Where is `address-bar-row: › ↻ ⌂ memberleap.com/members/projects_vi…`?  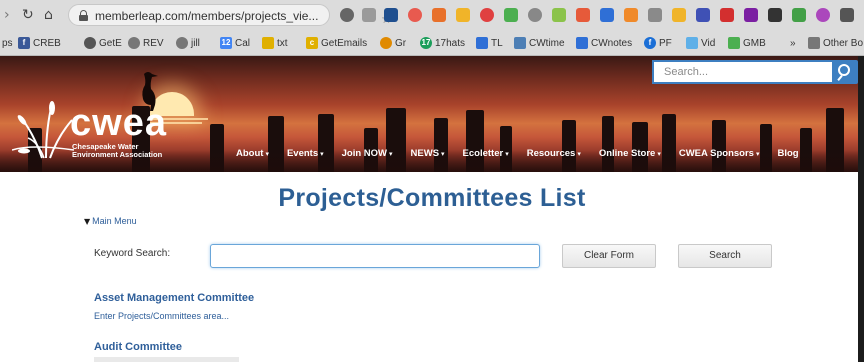
address-bar-row: › ↻ ⌂ memberleap.com/members/projects_vi… is located at coordinates (432, 15).